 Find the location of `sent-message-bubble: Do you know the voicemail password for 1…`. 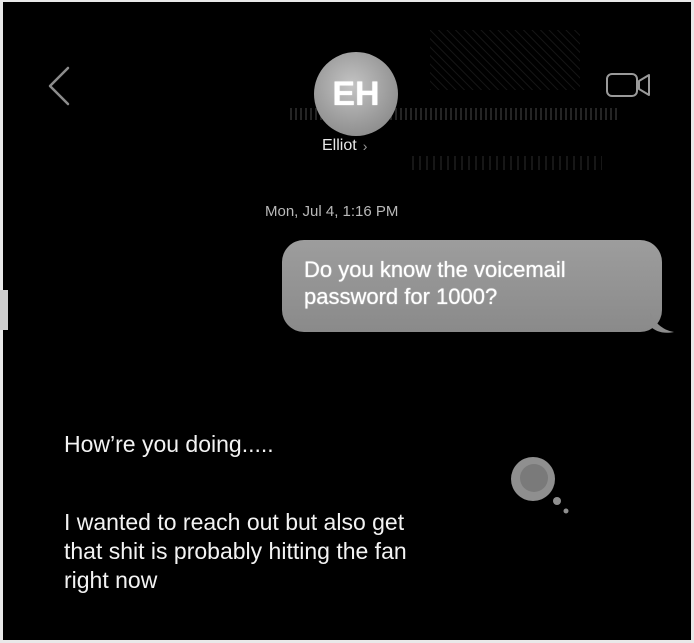

sent-message-bubble: Do you know the voicemail password for 1… is located at coordinates (472, 286).